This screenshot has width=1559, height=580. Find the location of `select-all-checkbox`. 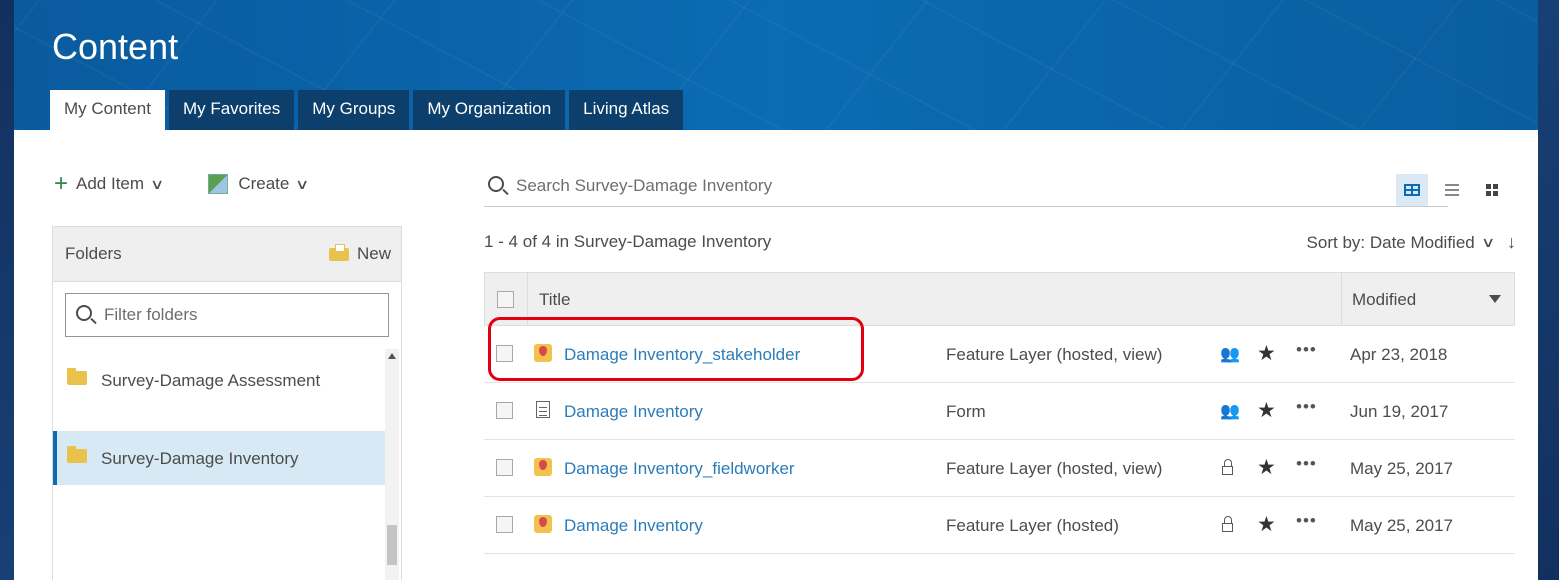

select-all-checkbox is located at coordinates (505, 299).